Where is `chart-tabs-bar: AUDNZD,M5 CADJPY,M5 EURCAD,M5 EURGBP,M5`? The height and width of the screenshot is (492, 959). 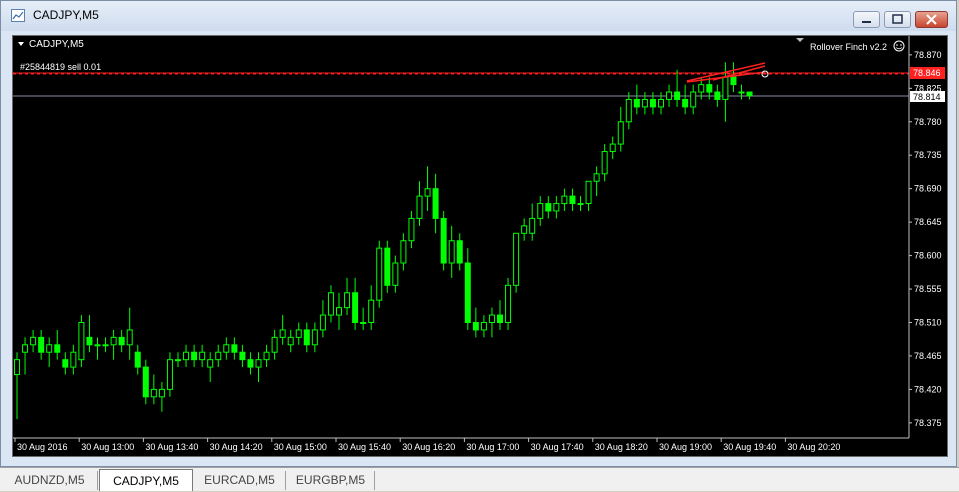
chart-tabs-bar: AUDNZD,M5 CADJPY,M5 EURCAD,M5 EURGBP,M5 is located at coordinates (479, 479).